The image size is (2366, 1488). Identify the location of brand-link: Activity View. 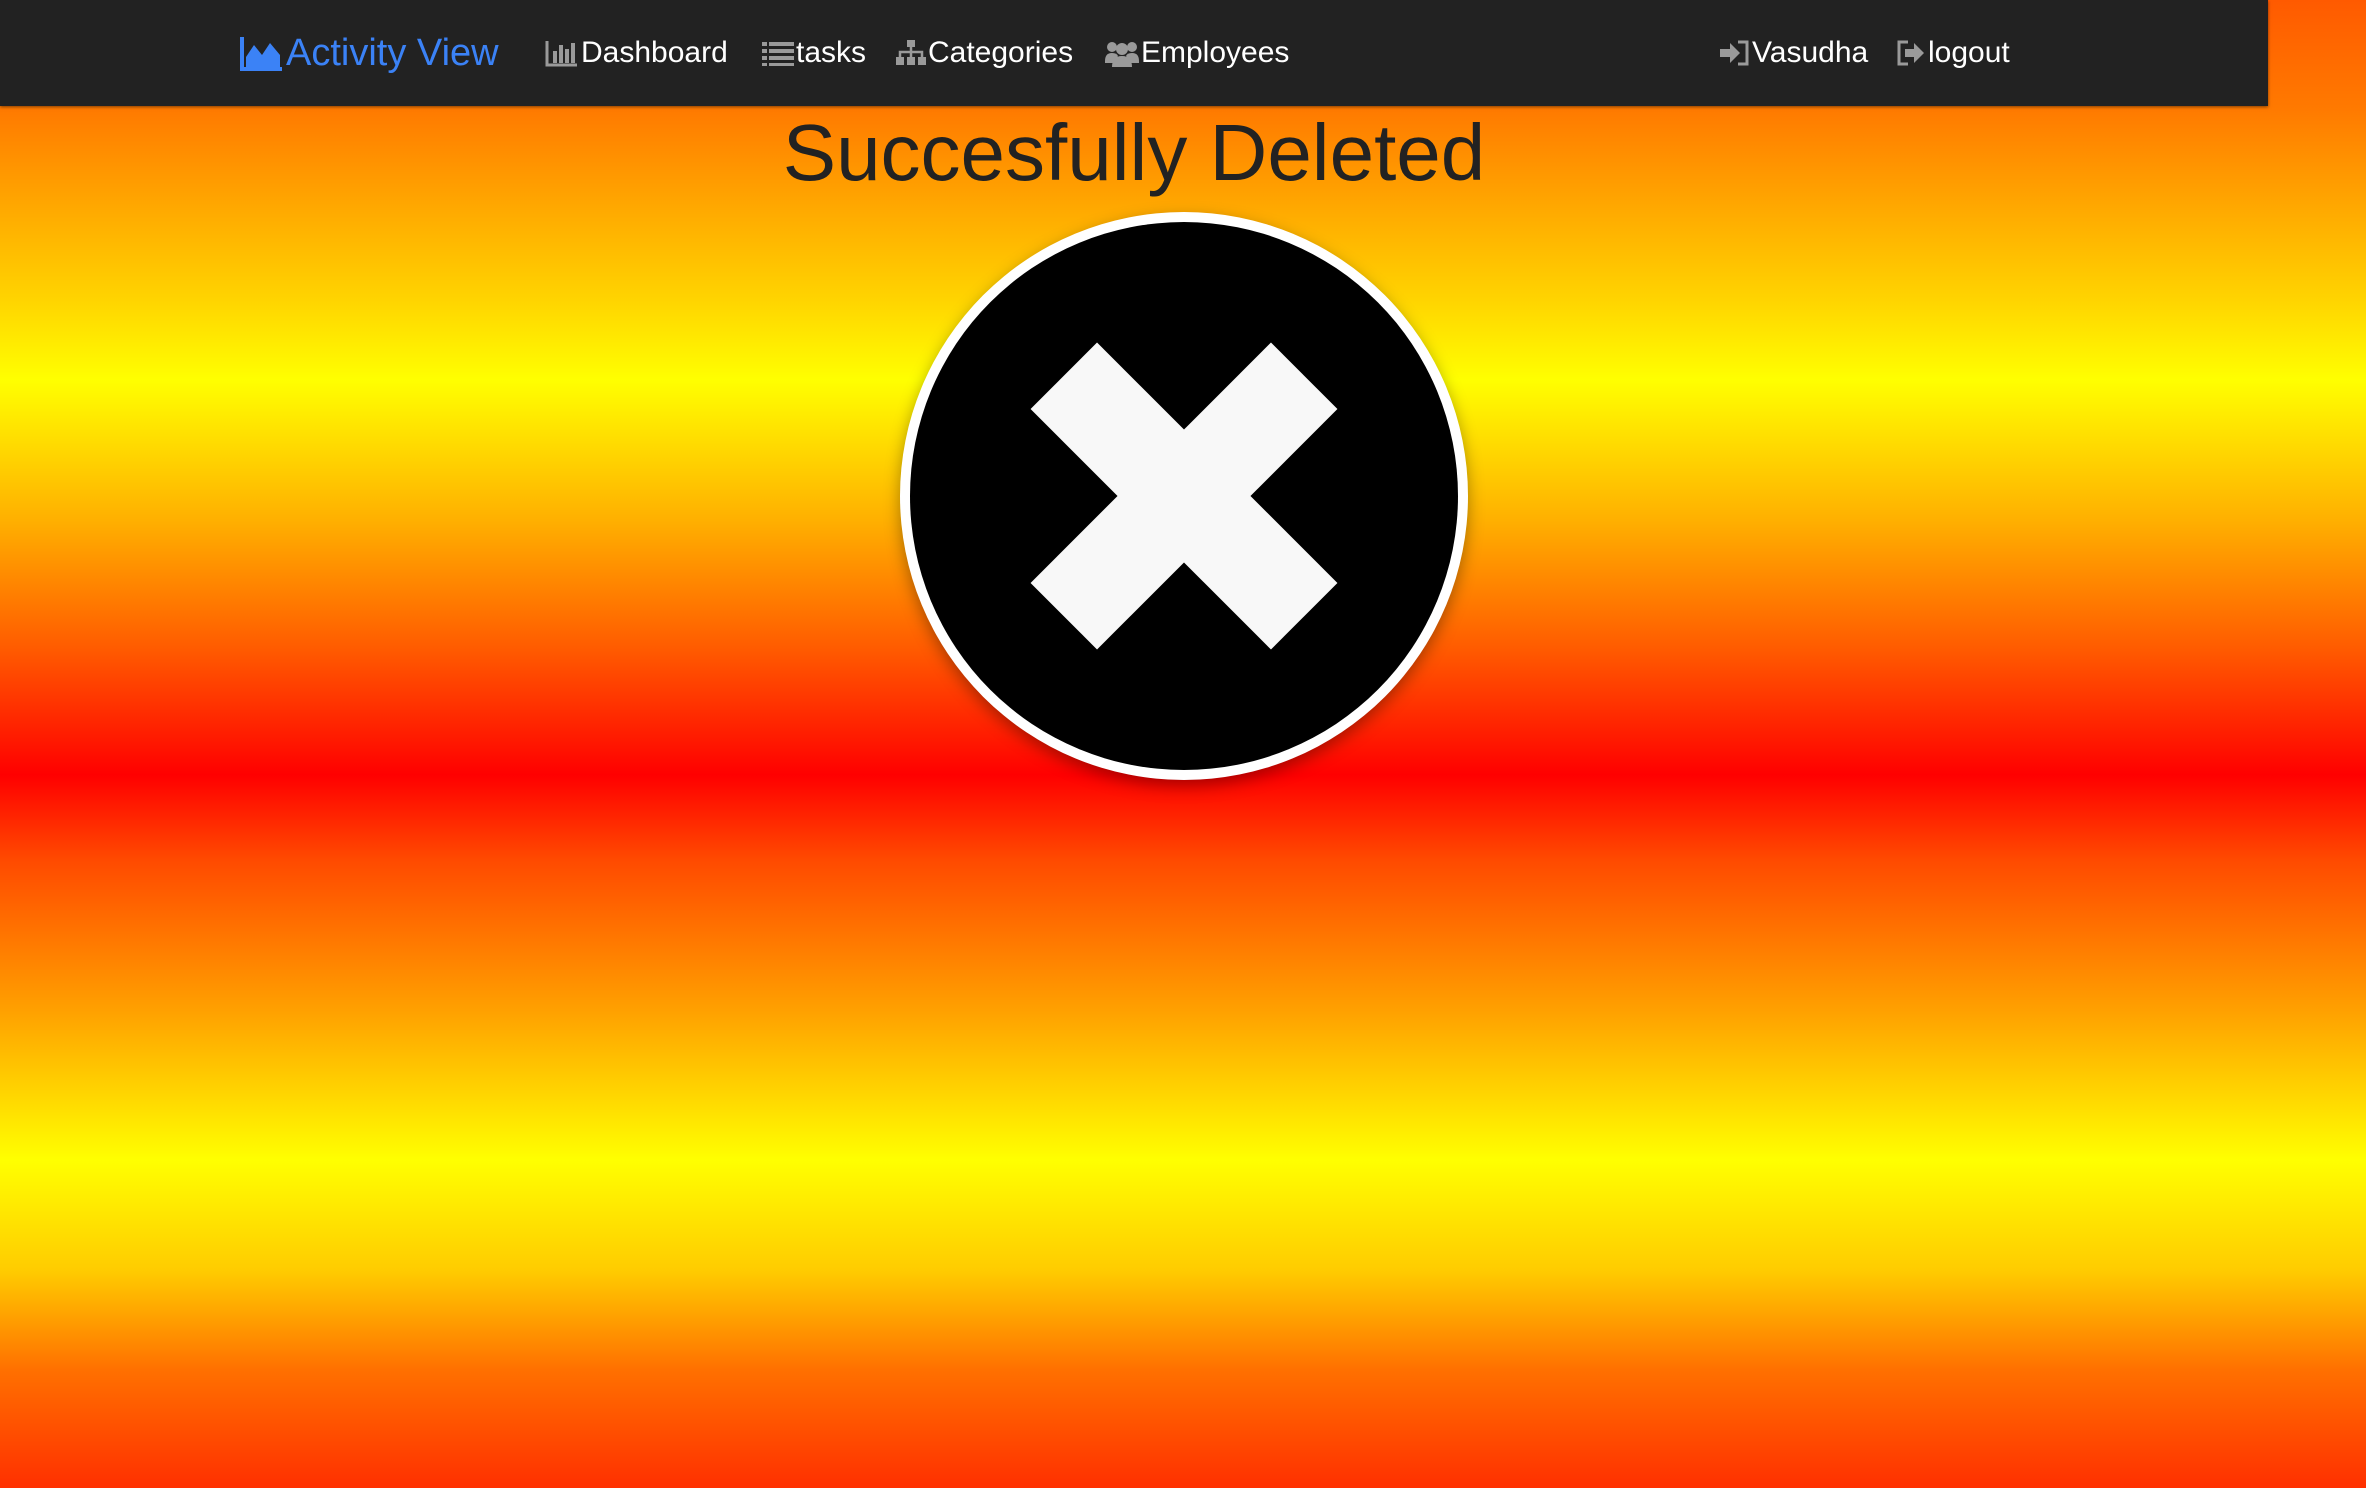
(369, 53).